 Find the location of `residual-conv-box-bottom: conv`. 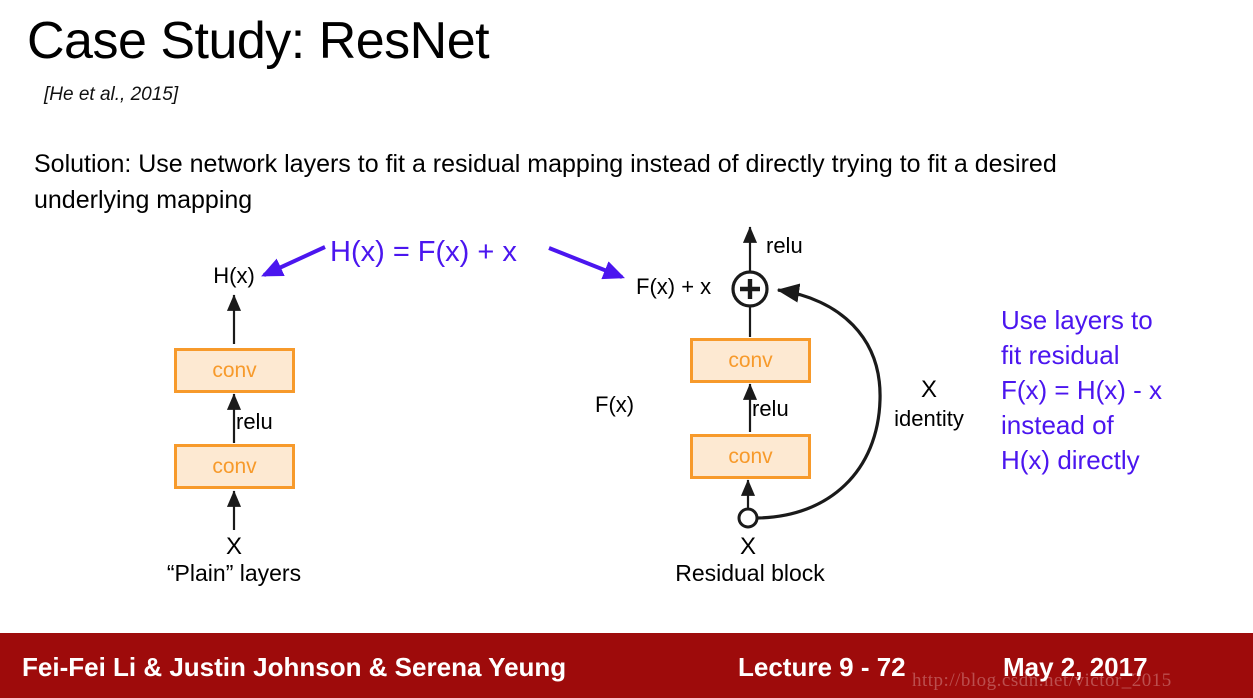

residual-conv-box-bottom: conv is located at coordinates (750, 456).